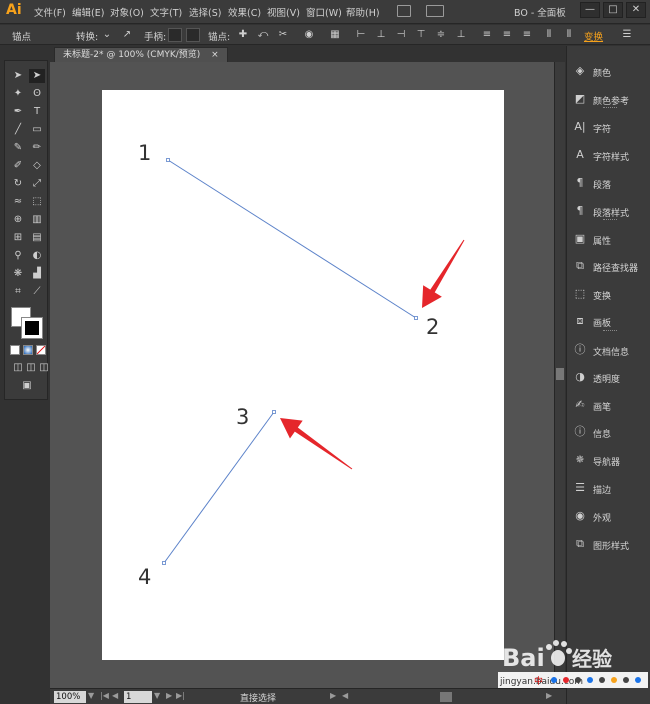  I want to click on distribute-top-icon: ≡, so click(487, 35).